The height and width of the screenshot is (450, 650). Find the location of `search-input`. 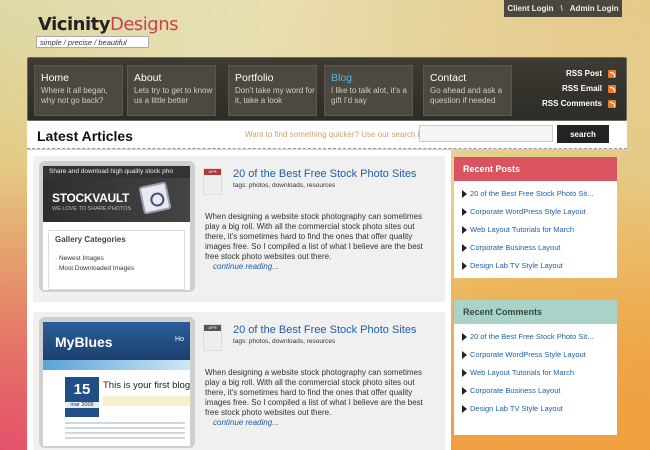

search-input is located at coordinates (486, 133).